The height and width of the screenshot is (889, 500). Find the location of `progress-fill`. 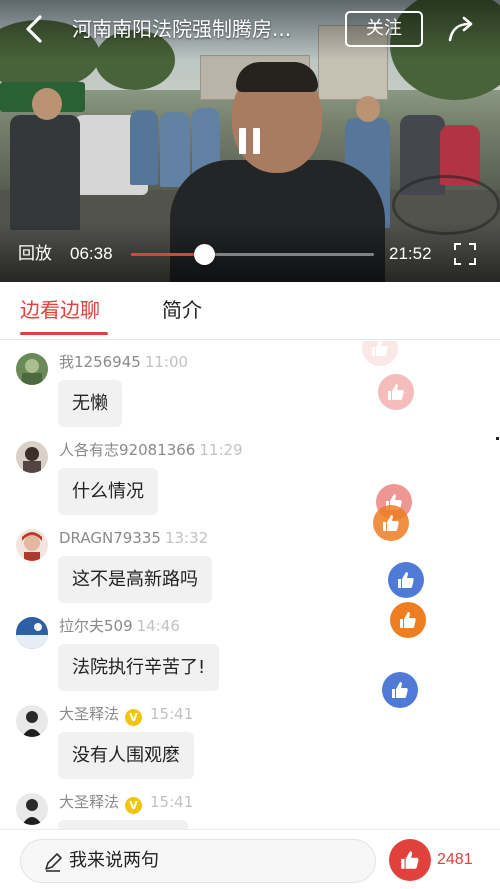

progress-fill is located at coordinates (167, 254).